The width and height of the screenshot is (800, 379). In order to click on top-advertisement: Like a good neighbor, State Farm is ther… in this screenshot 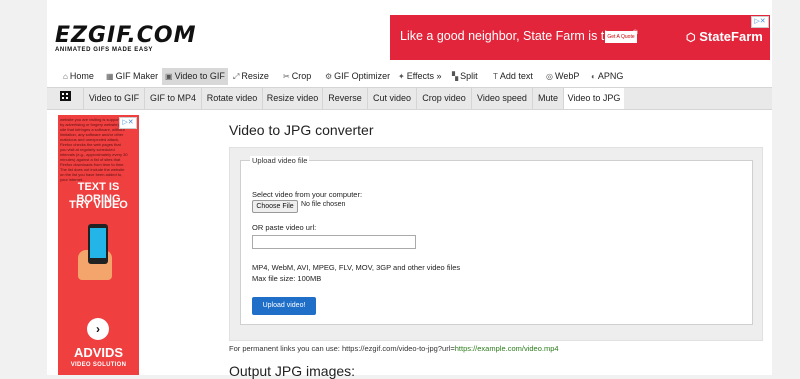, I will do `click(580, 37)`.